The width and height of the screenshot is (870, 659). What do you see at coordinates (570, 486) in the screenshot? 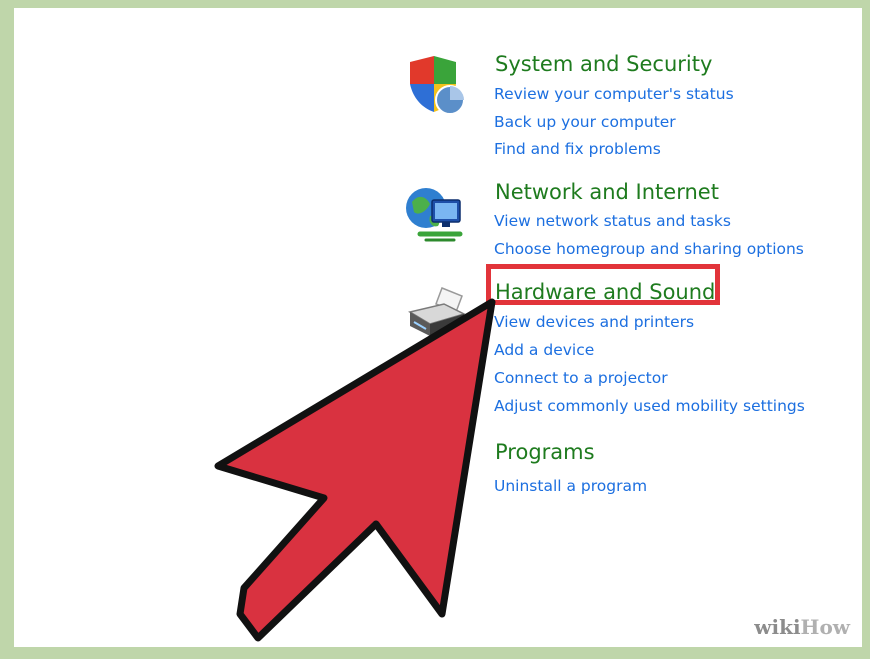
I see `link-uninstall-program: Uninstall a program` at bounding box center [570, 486].